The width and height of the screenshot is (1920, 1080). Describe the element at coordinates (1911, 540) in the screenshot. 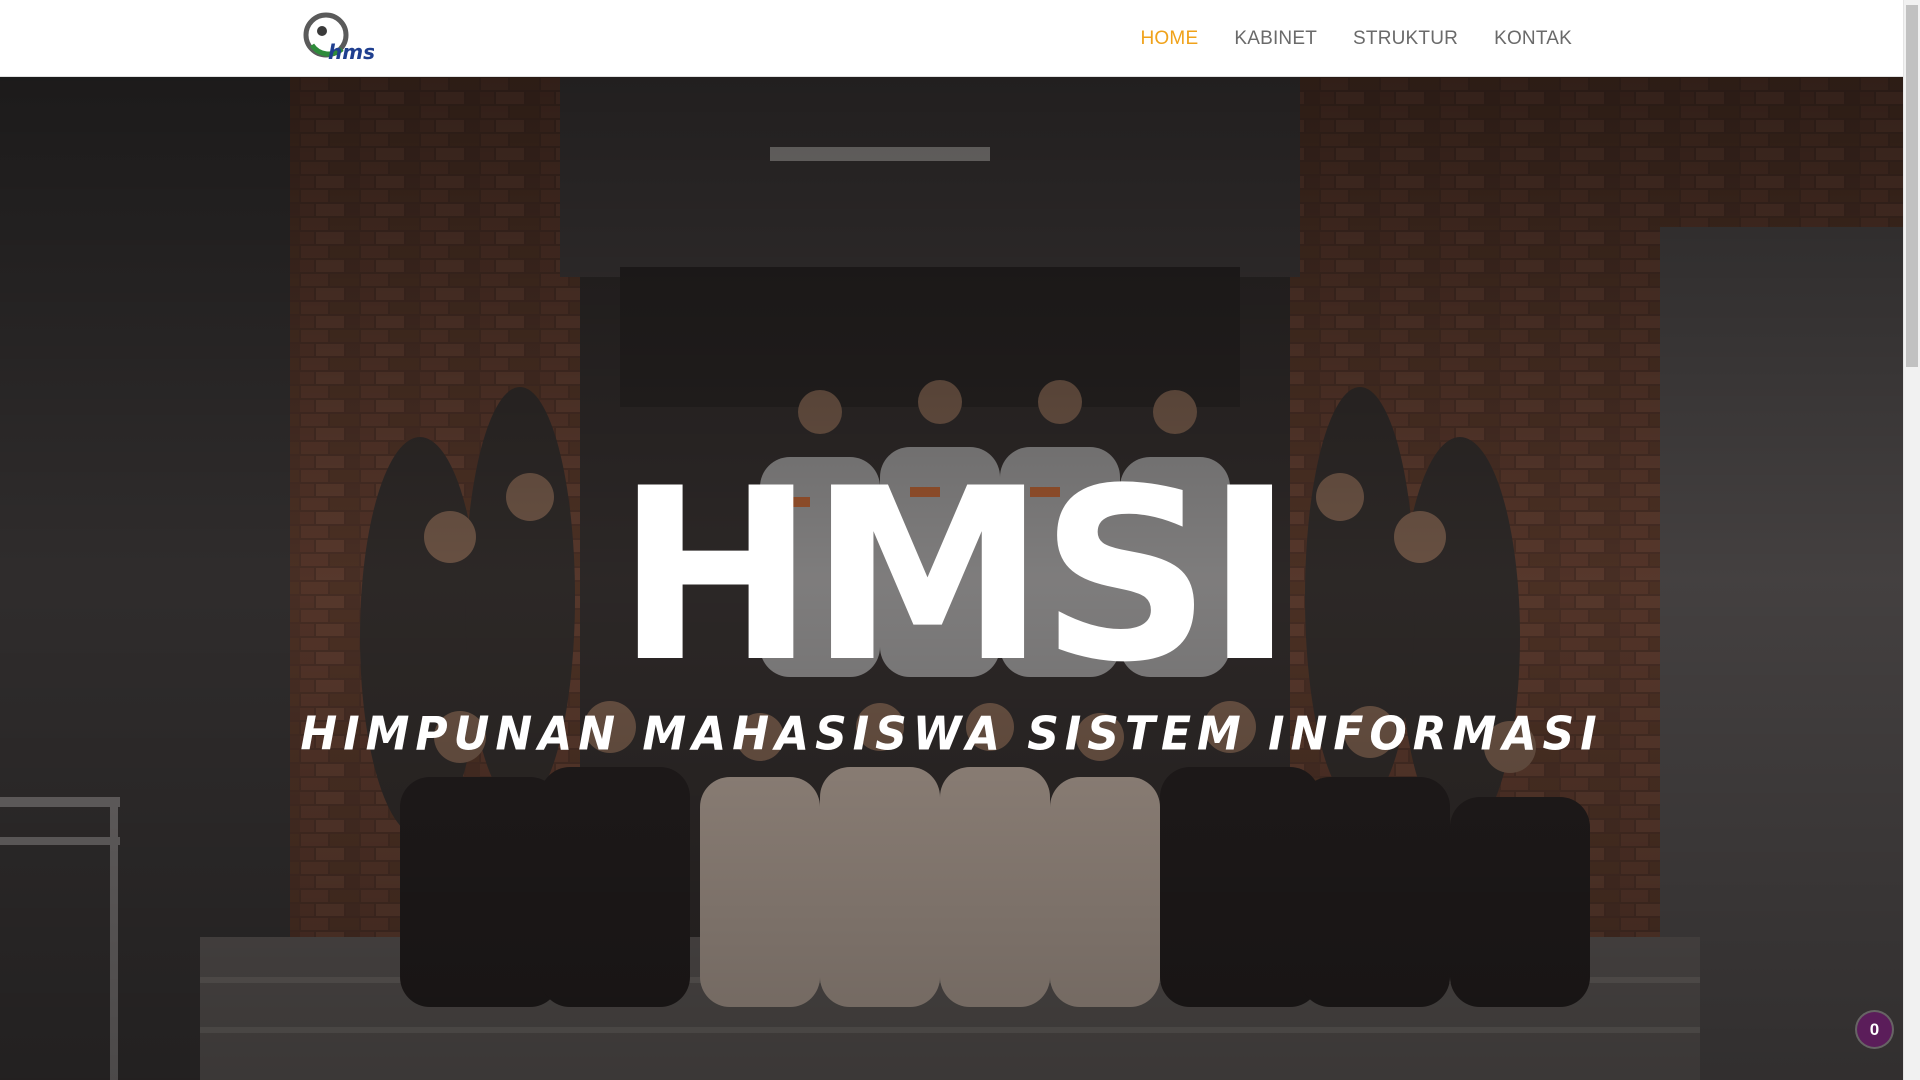

I see `page-scrollbar` at that location.